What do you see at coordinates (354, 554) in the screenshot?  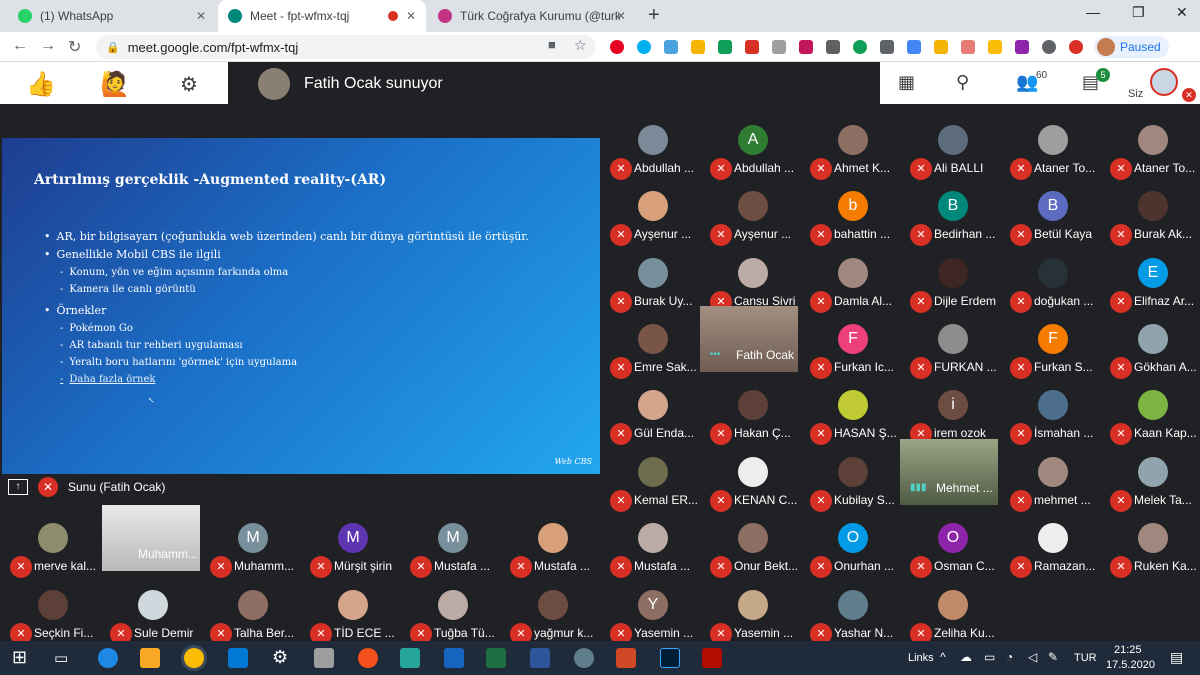 I see `participant-tile: M ✕ Mürşit şirin` at bounding box center [354, 554].